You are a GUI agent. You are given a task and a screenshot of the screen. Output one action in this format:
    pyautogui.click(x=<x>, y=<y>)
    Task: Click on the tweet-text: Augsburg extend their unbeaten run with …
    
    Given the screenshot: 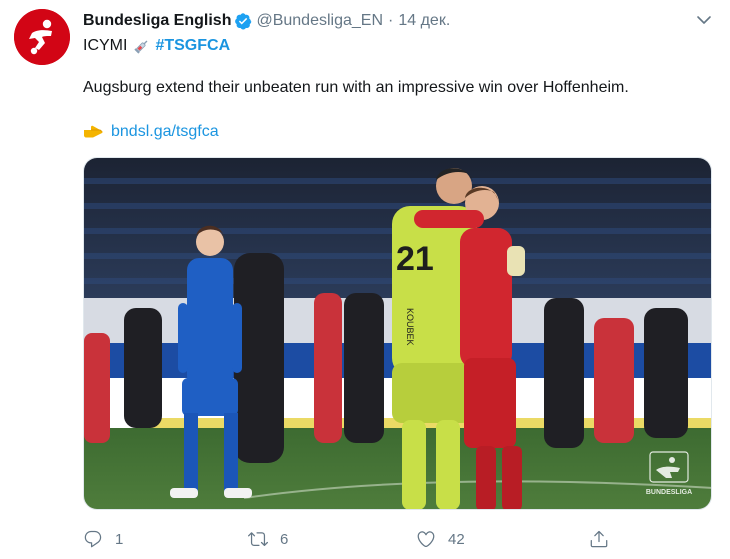 What is the action you would take?
    pyautogui.click(x=356, y=87)
    